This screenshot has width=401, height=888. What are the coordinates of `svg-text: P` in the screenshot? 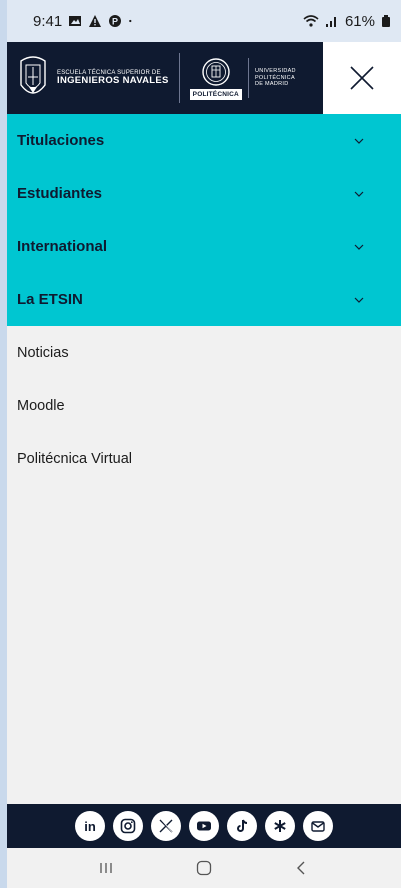 It's located at (115, 22).